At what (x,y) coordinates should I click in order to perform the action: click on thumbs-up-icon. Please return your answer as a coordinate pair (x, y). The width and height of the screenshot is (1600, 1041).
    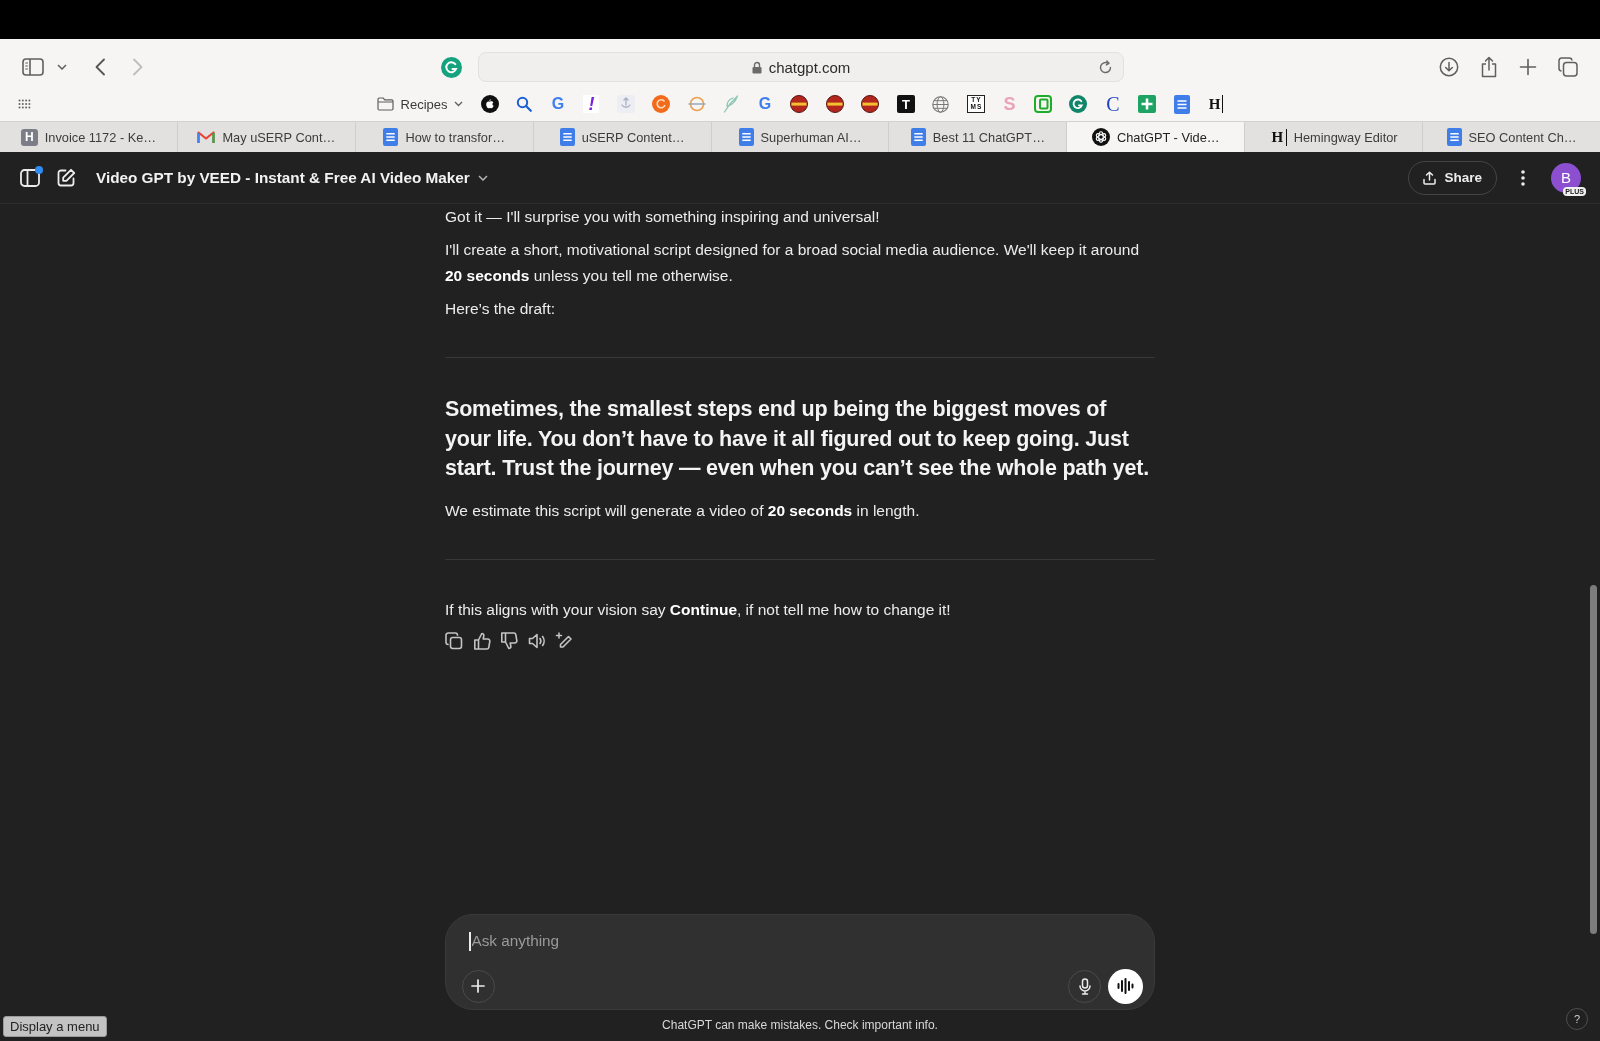
    Looking at the image, I should click on (481, 641).